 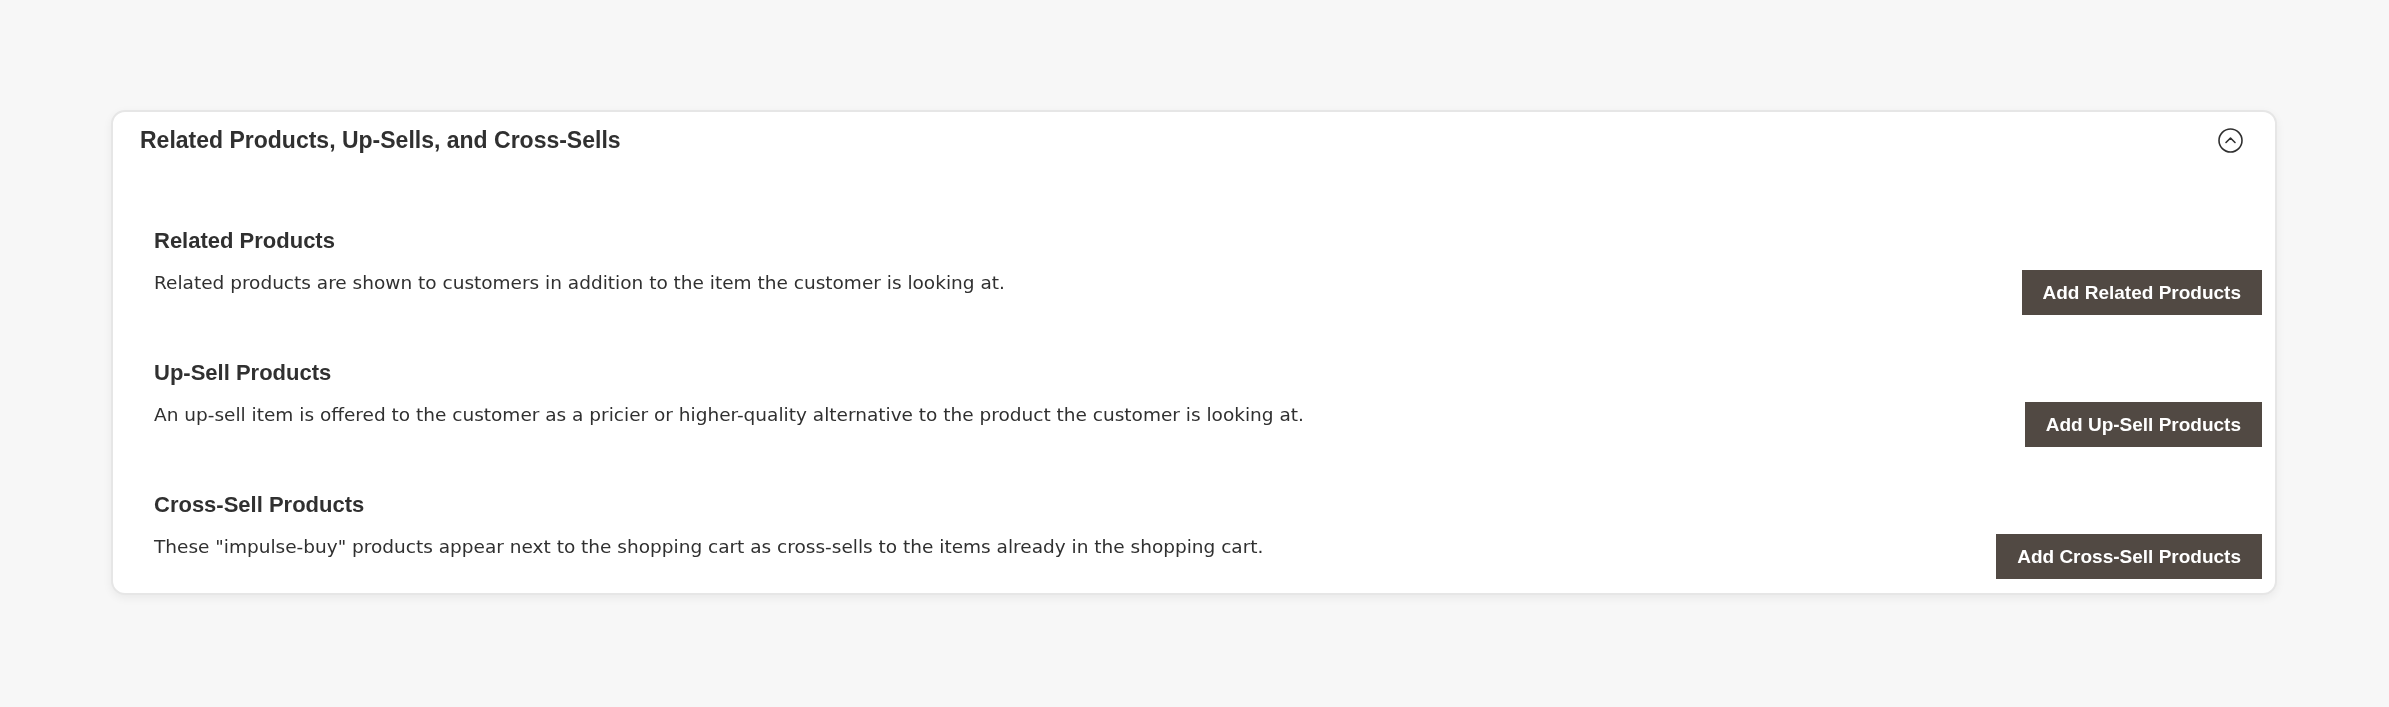 I want to click on chevron-up-circle-icon, so click(x=2230, y=140).